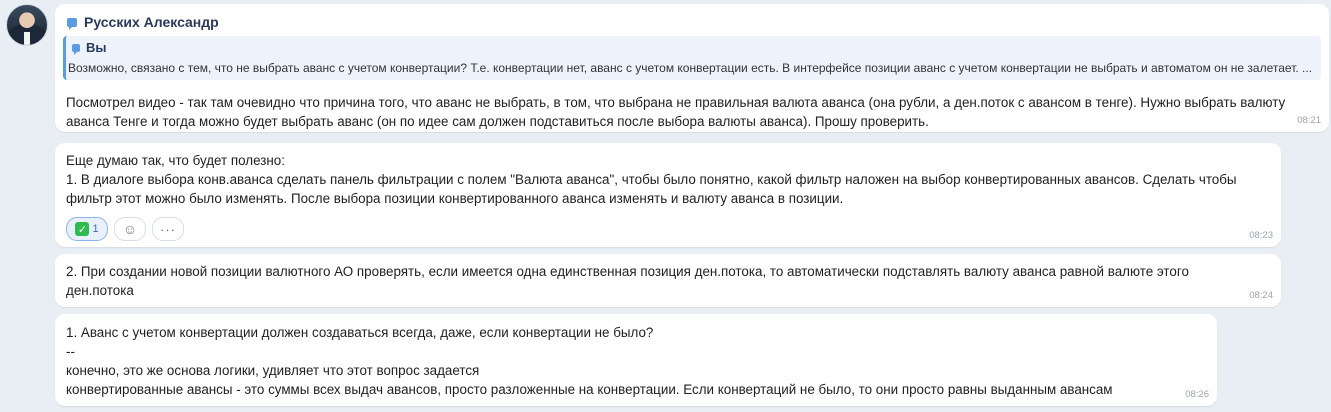 Image resolution: width=1331 pixels, height=412 pixels. I want to click on check-icon: ✓, so click(82, 229).